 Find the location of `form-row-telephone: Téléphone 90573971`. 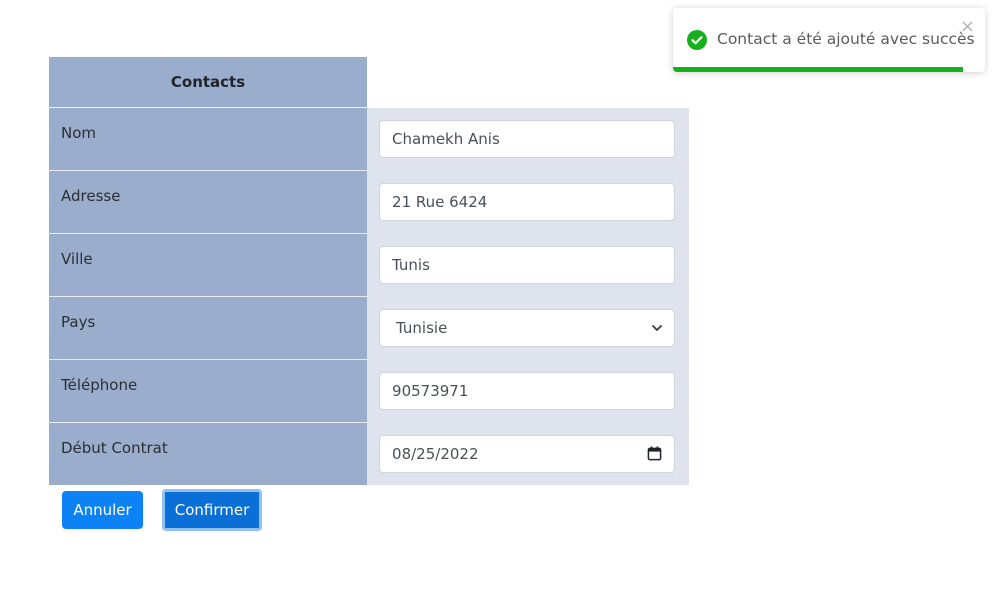

form-row-telephone: Téléphone 90573971 is located at coordinates (369, 391).